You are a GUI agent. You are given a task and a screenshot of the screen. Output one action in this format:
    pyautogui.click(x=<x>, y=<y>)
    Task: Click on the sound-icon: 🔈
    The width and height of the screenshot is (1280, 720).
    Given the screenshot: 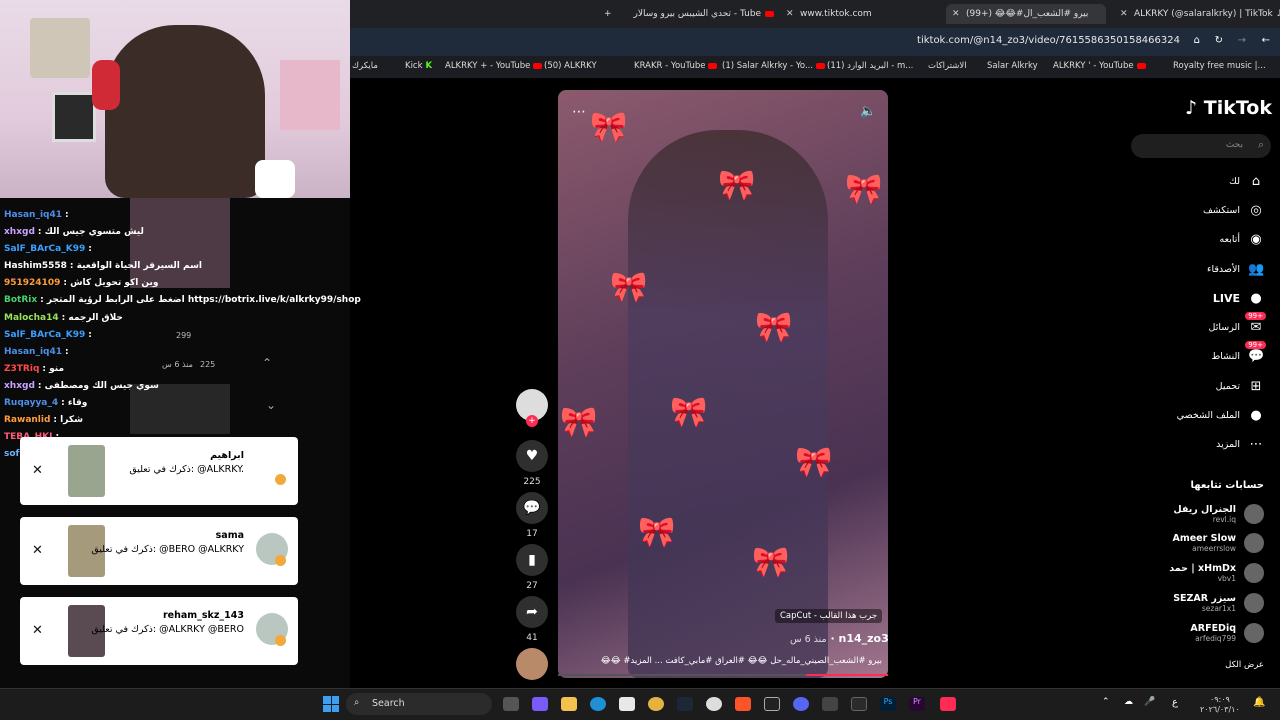 What is the action you would take?
    pyautogui.click(x=868, y=111)
    